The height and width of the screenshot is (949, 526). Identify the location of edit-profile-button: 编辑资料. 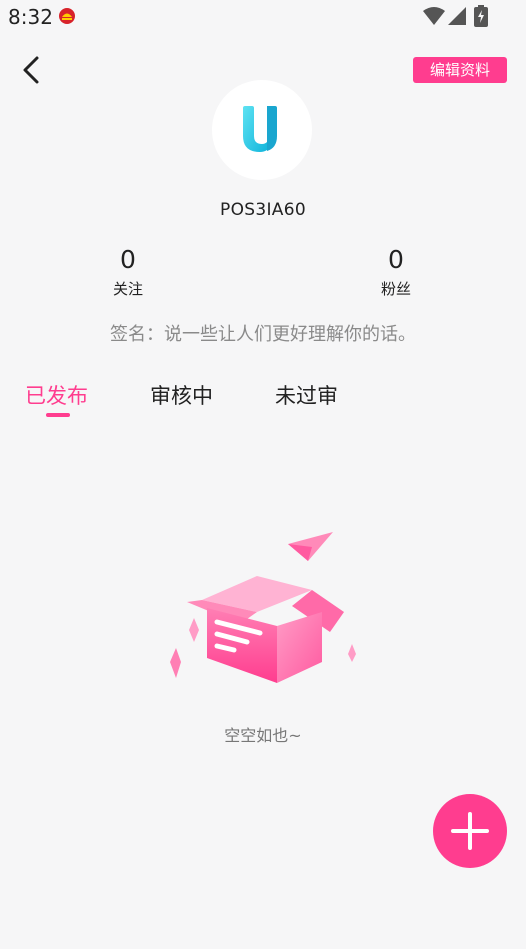
(460, 70).